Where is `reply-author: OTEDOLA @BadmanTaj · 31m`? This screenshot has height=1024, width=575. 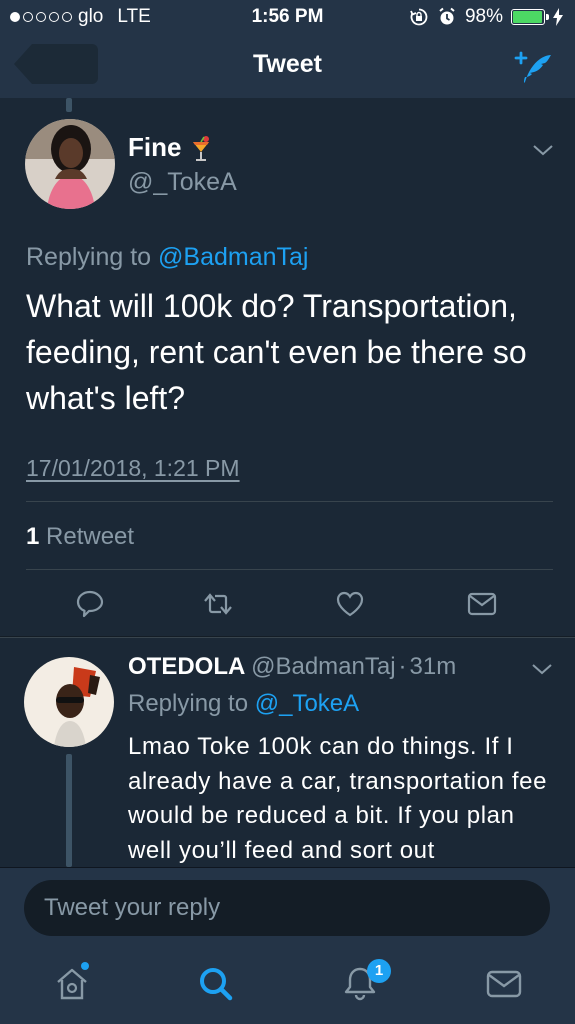 reply-author: OTEDOLA @BadmanTaj · 31m is located at coordinates (292, 667).